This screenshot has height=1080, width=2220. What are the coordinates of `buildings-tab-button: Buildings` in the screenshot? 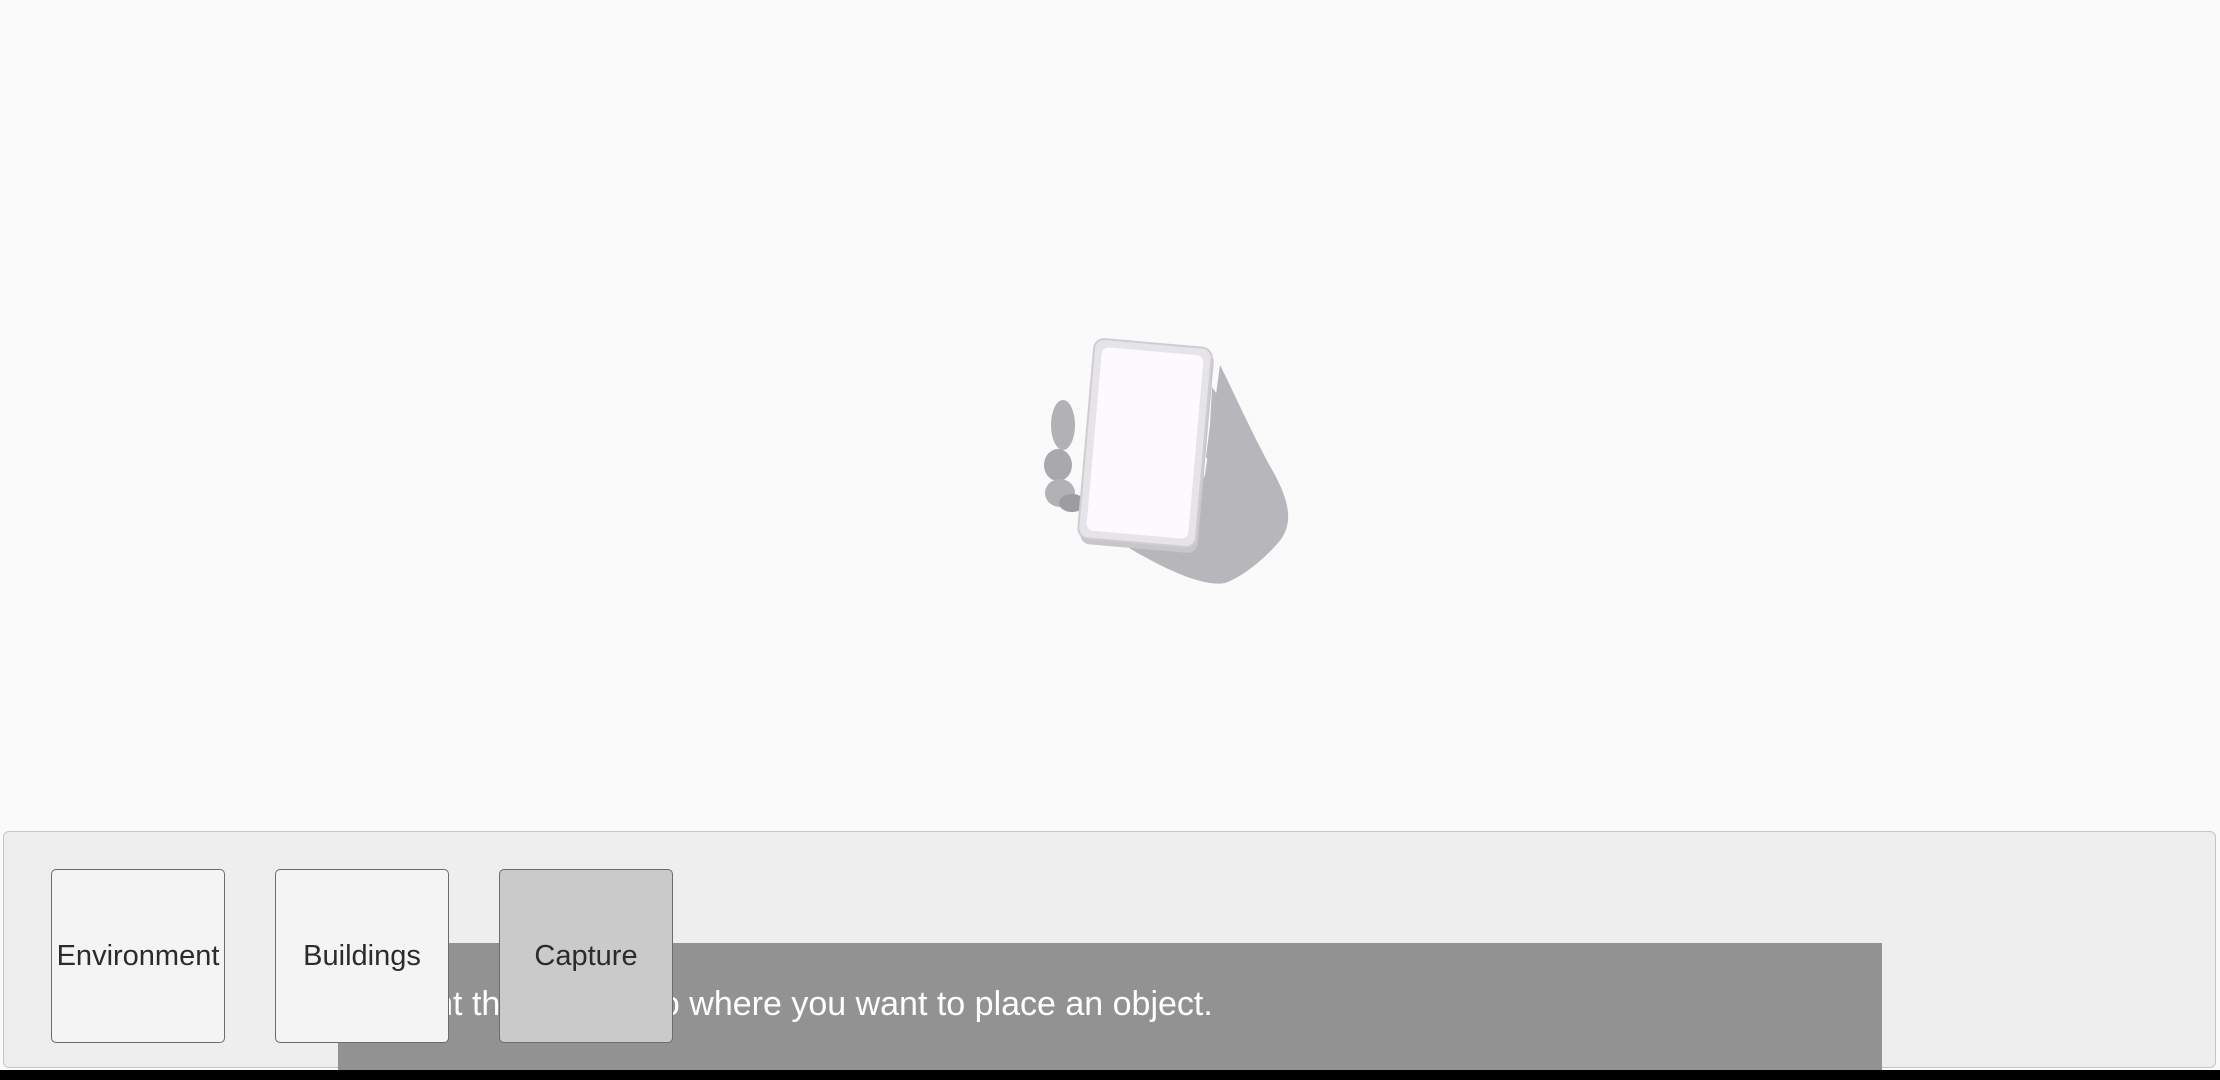 It's located at (362, 956).